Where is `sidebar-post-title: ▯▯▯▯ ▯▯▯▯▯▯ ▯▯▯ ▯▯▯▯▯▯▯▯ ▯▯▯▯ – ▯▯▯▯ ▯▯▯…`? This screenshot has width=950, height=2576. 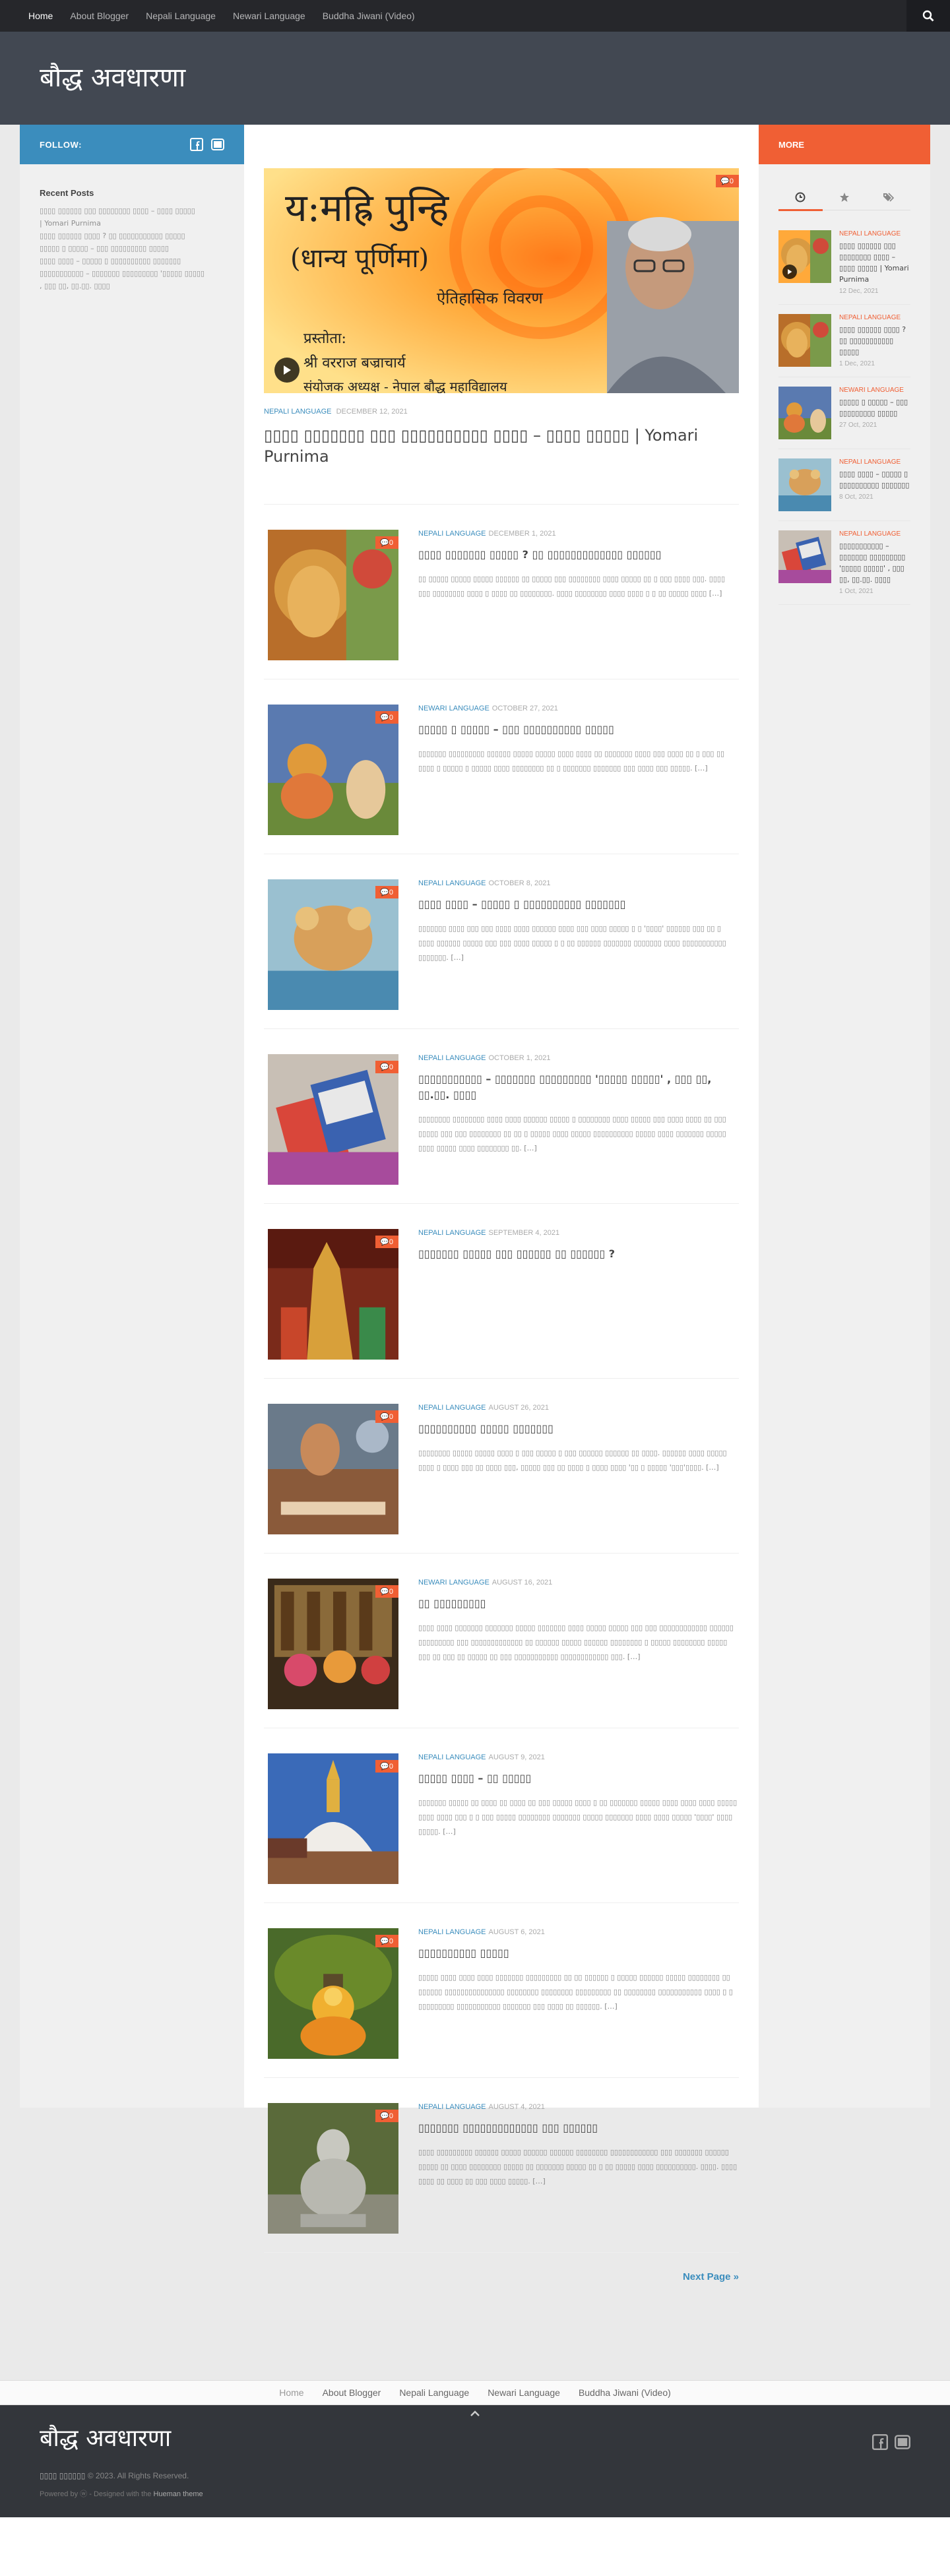 sidebar-post-title: ▯▯▯▯ ▯▯▯▯▯▯ ▯▯▯ ▯▯▯▯▯▯▯▯ ▯▯▯▯ – ▯▯▯▯ ▯▯▯… is located at coordinates (874, 262).